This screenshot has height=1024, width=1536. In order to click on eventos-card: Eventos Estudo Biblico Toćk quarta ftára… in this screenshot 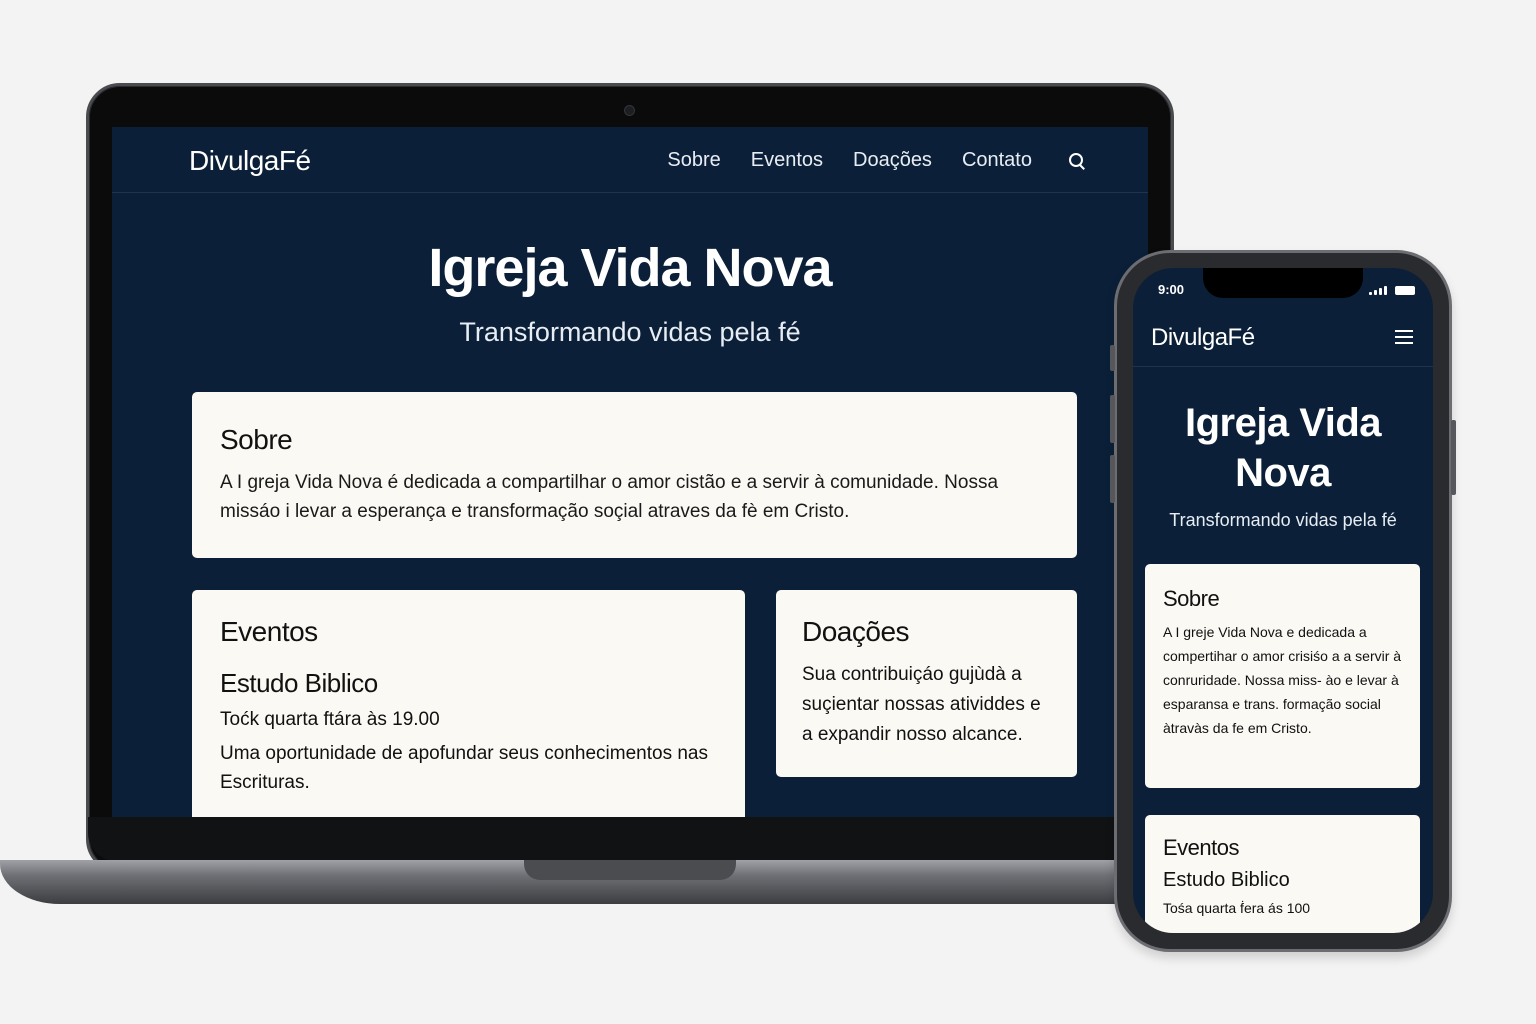, I will do `click(468, 703)`.